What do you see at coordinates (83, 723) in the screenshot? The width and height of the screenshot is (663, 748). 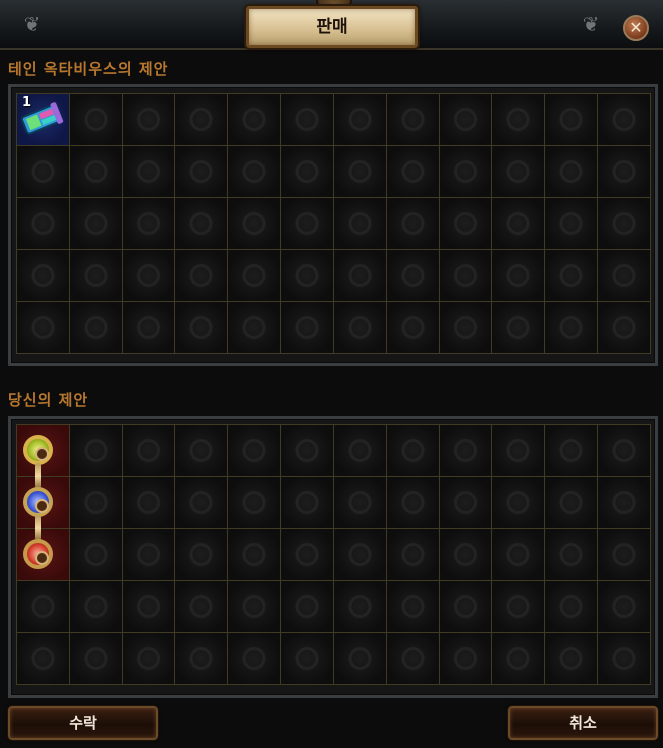 I see `accept-button: 수락` at bounding box center [83, 723].